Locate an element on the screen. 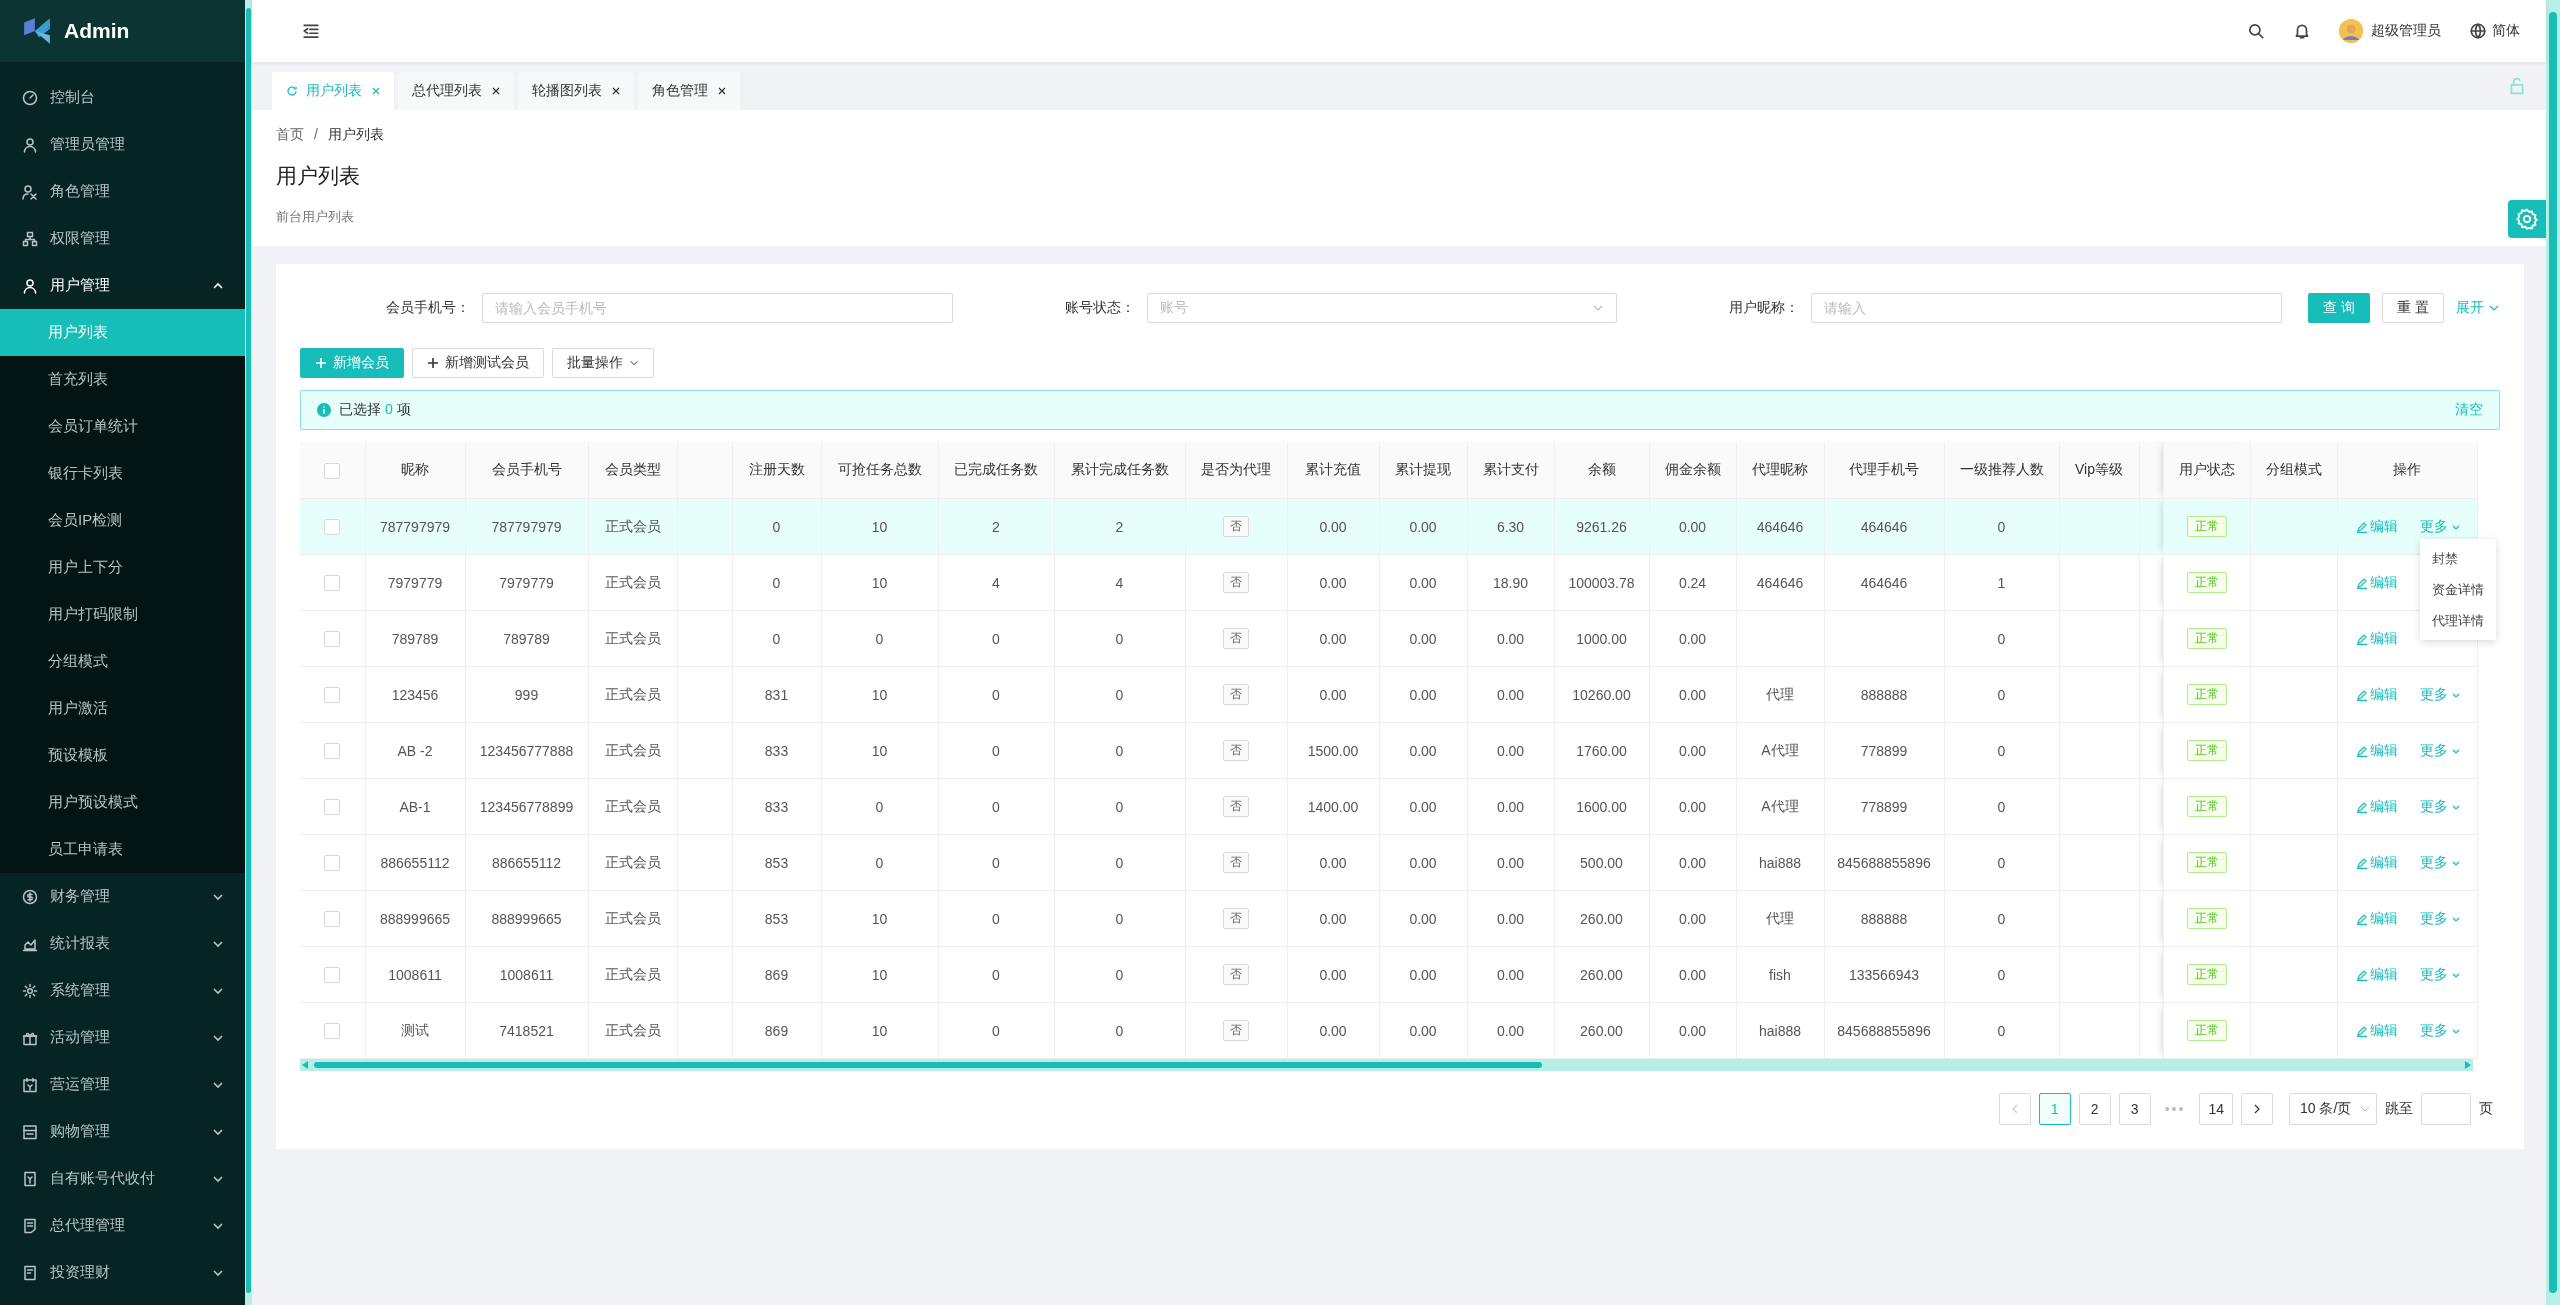  input-field: 请输入 is located at coordinates (2047, 308).